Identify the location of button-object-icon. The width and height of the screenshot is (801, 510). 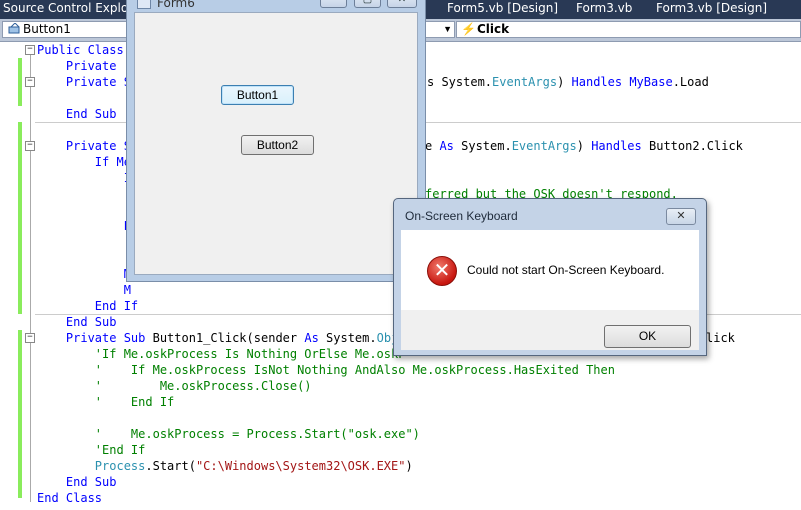
(14, 28).